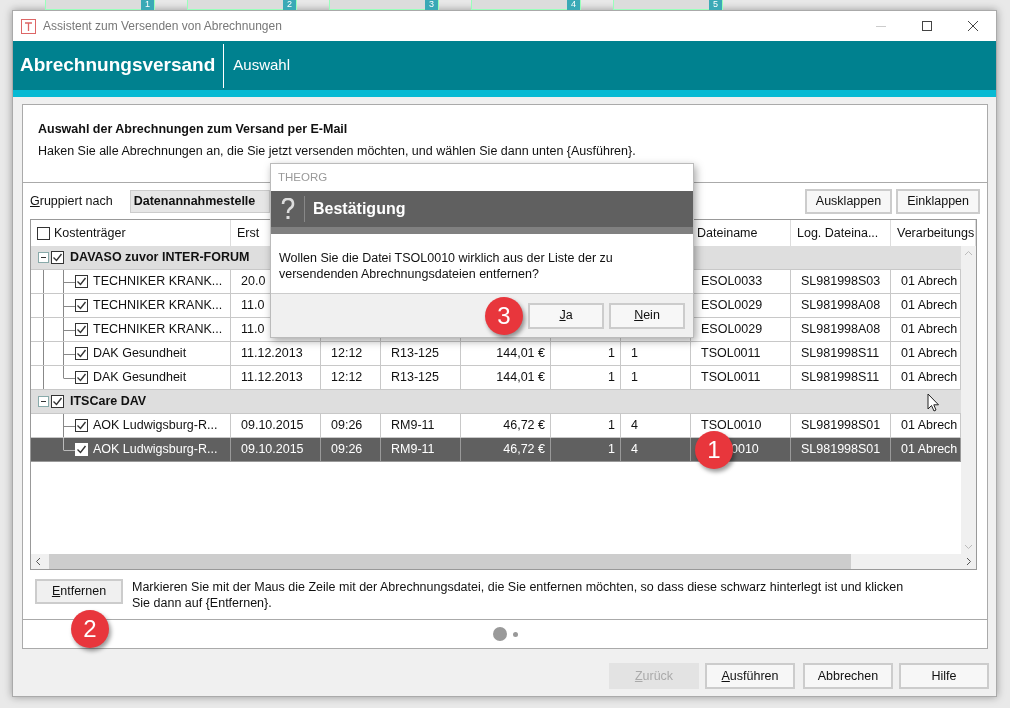 The image size is (1010, 708). Describe the element at coordinates (71, 201) in the screenshot. I see `grouping-label: Gruppiert nach` at that location.